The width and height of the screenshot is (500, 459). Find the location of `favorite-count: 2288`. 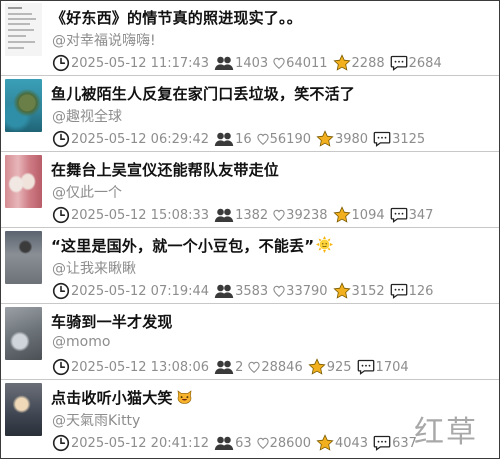

favorite-count: 2288 is located at coordinates (358, 63).